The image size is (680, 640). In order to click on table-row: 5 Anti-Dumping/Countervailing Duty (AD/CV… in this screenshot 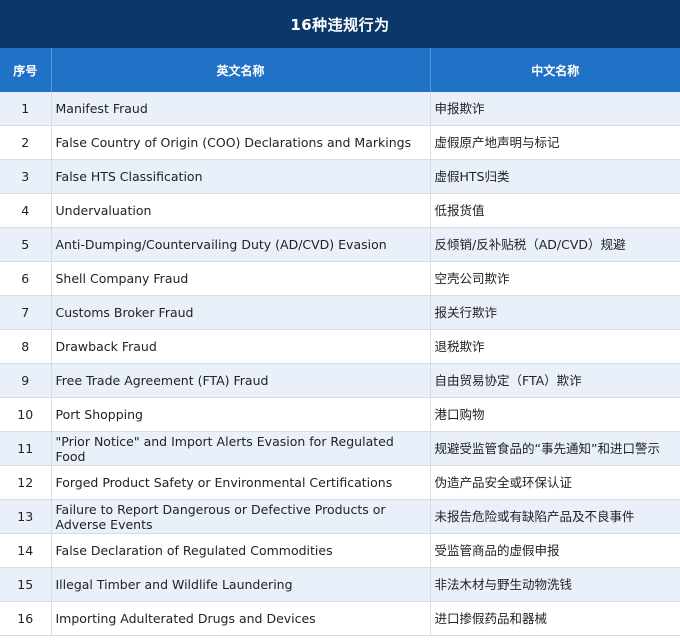, I will do `click(340, 244)`.